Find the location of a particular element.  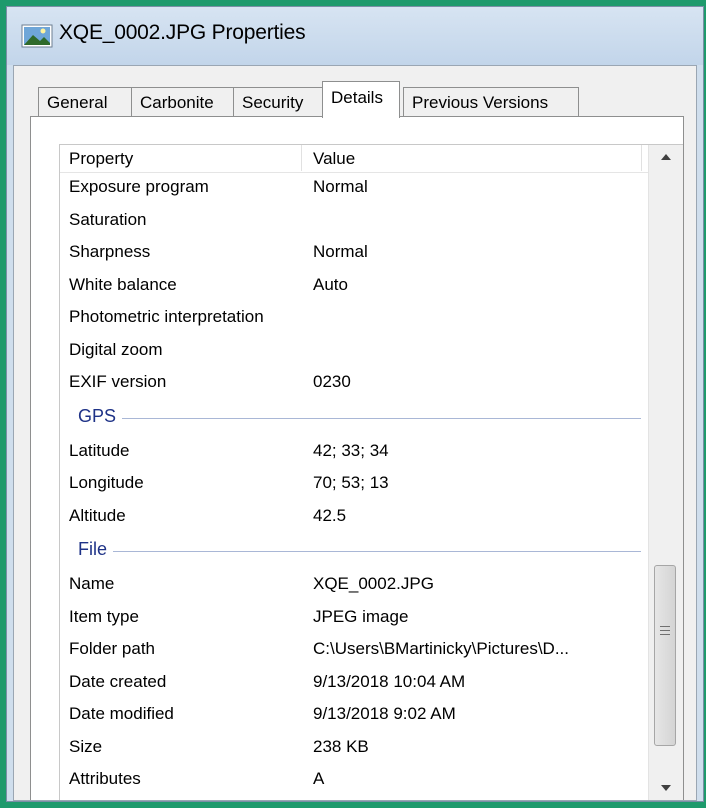

property-name: White balance is located at coordinates (123, 284).